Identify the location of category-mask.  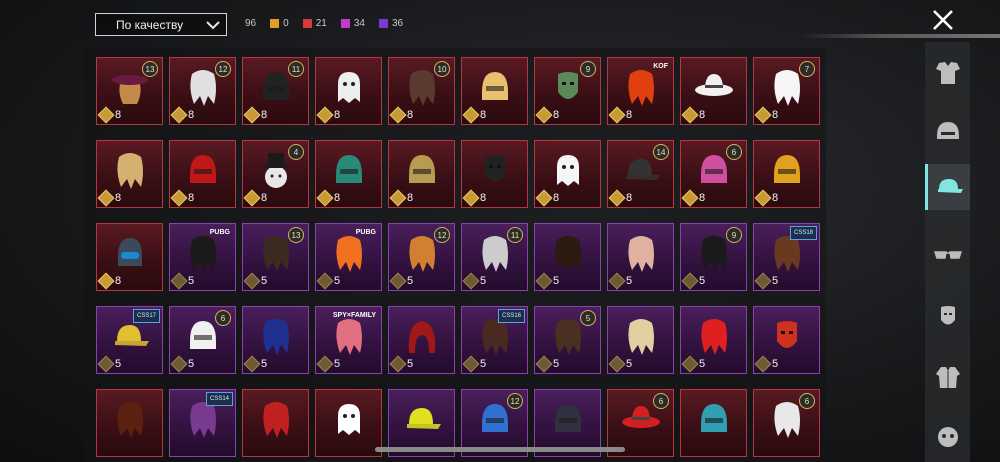
(947, 317).